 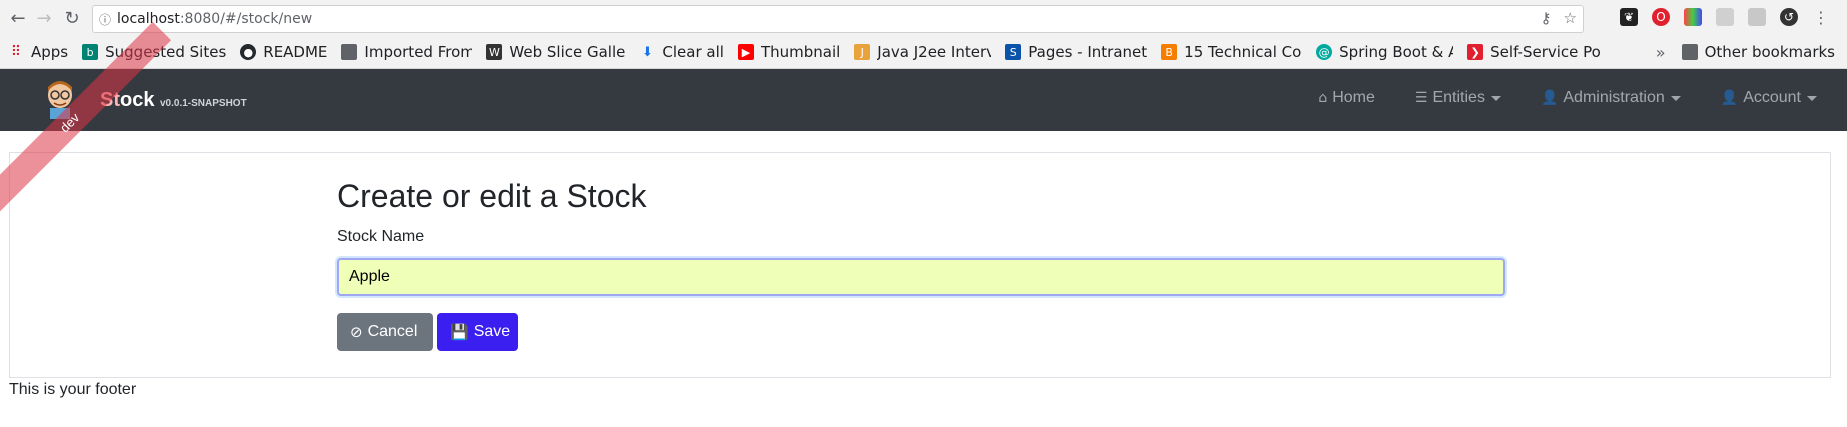 What do you see at coordinates (788, 52) in the screenshot?
I see `bookmark-thumbnail: ▶ Thumbnail` at bounding box center [788, 52].